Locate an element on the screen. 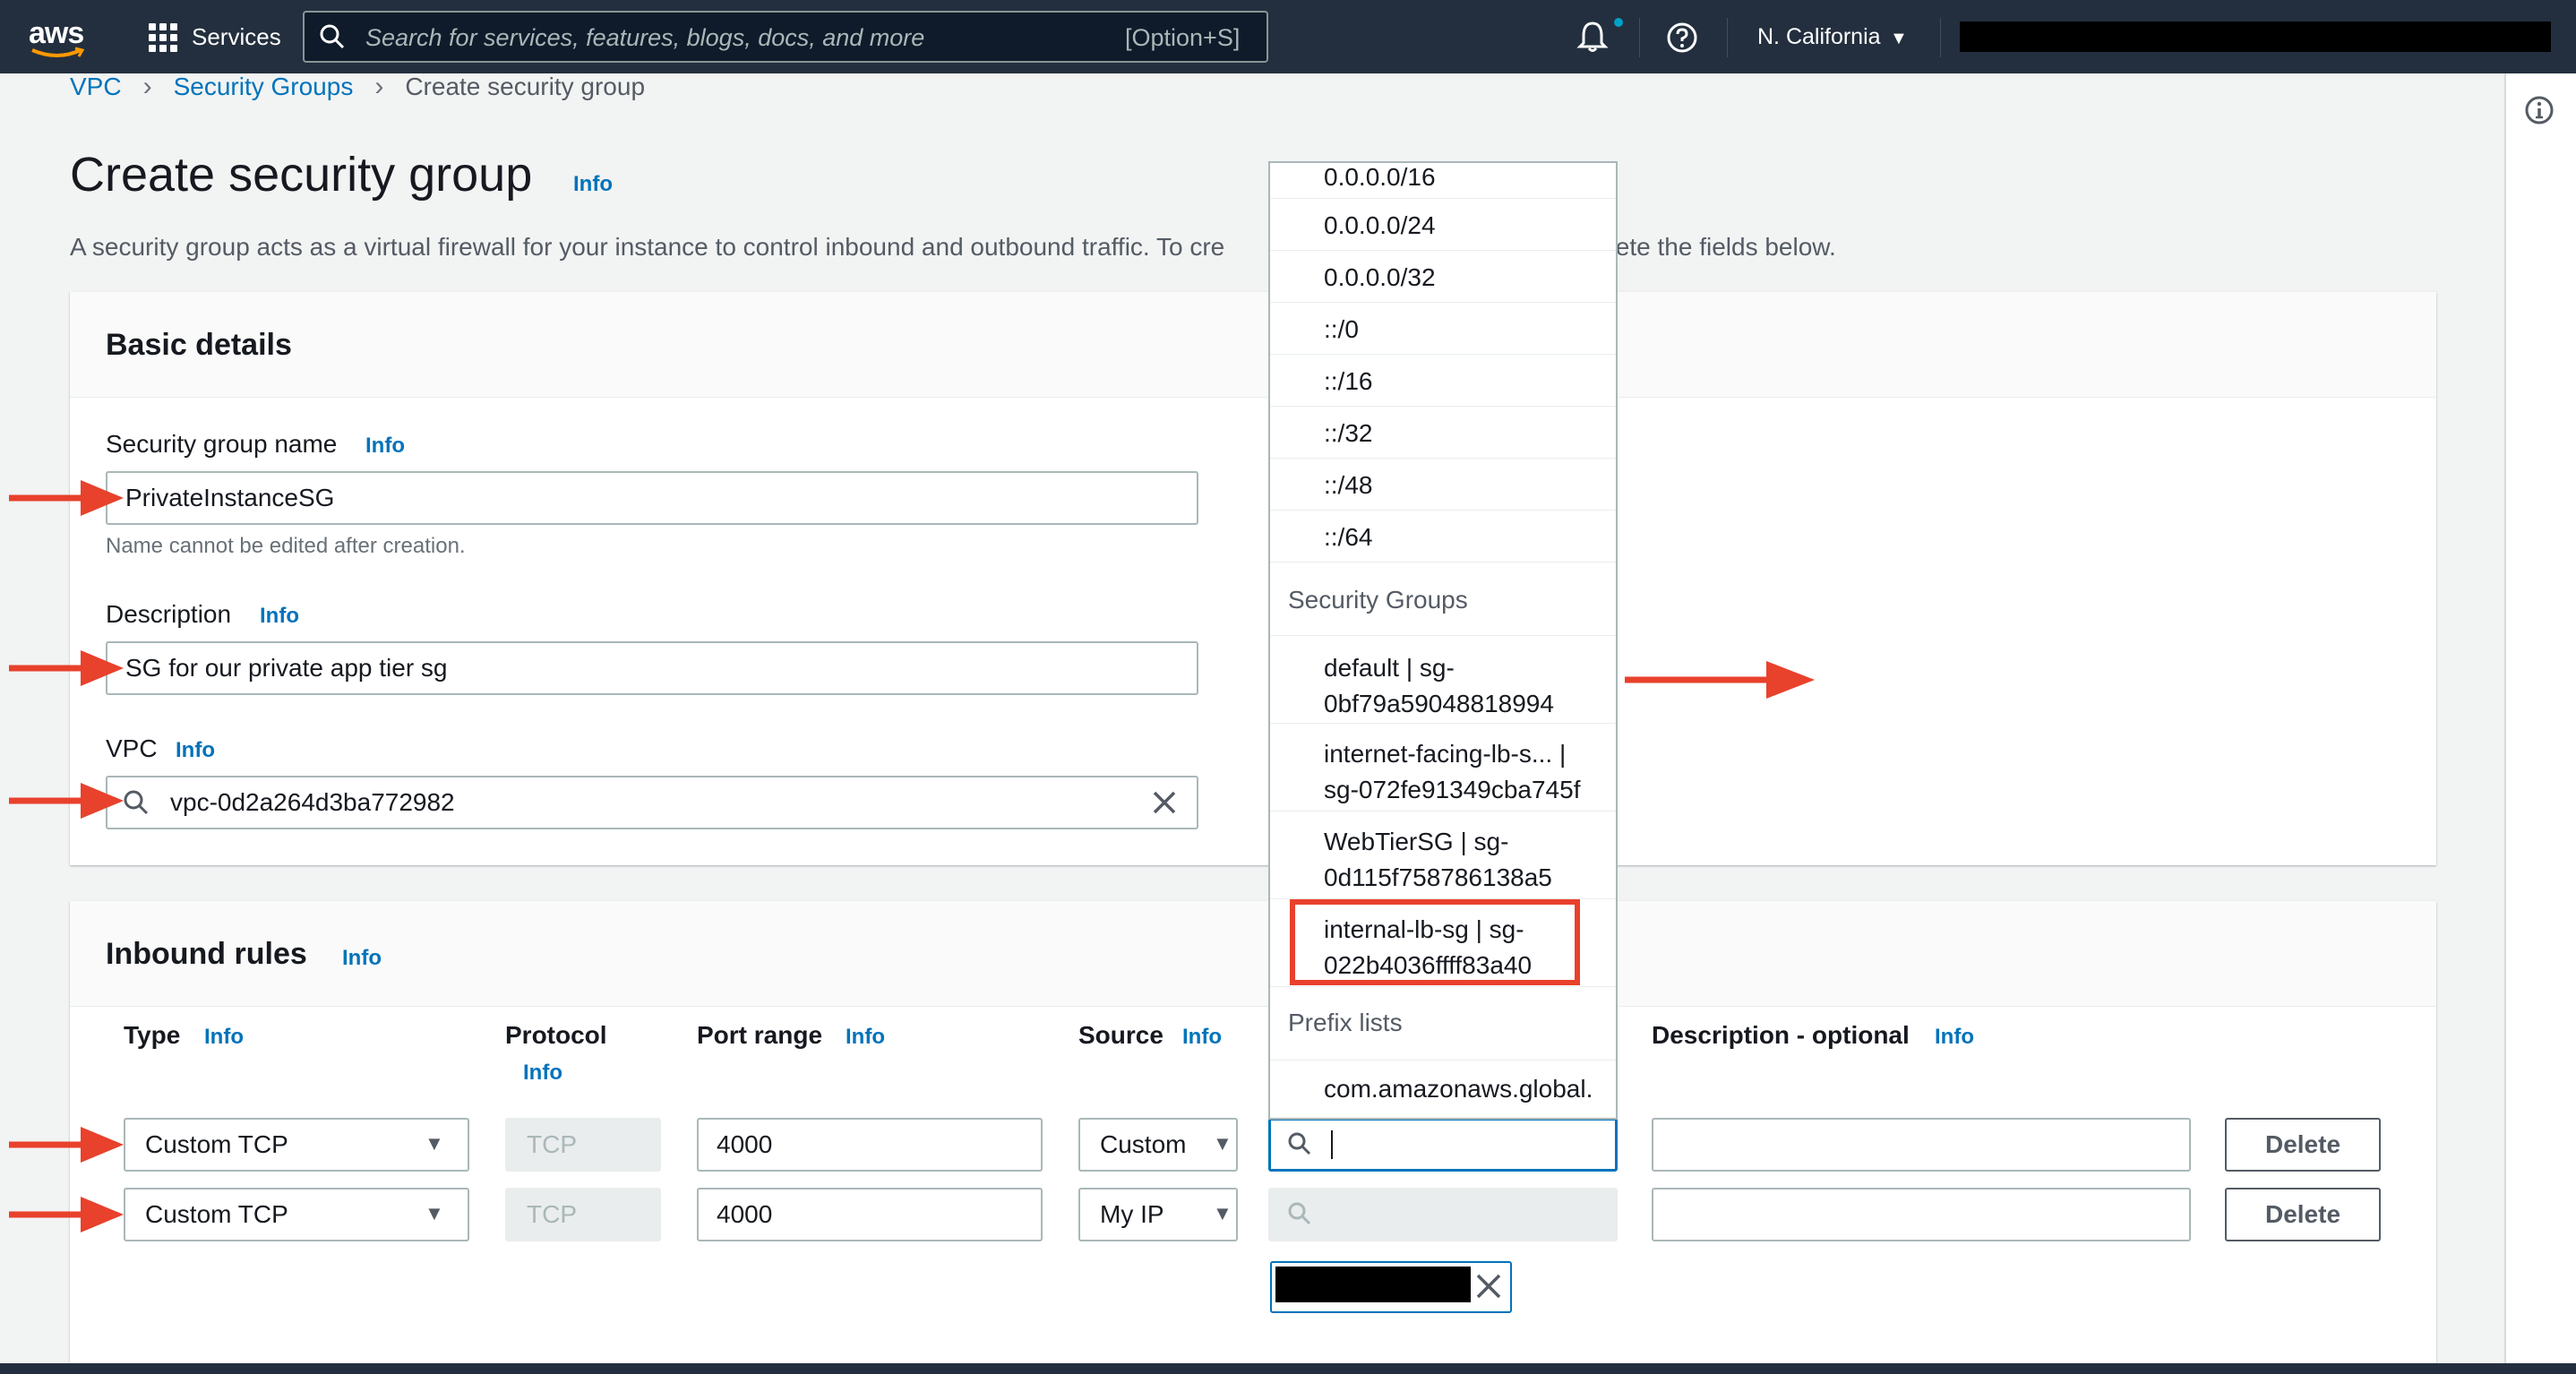 The image size is (2576, 1374). breadcrumb-current: Create security group is located at coordinates (525, 86).